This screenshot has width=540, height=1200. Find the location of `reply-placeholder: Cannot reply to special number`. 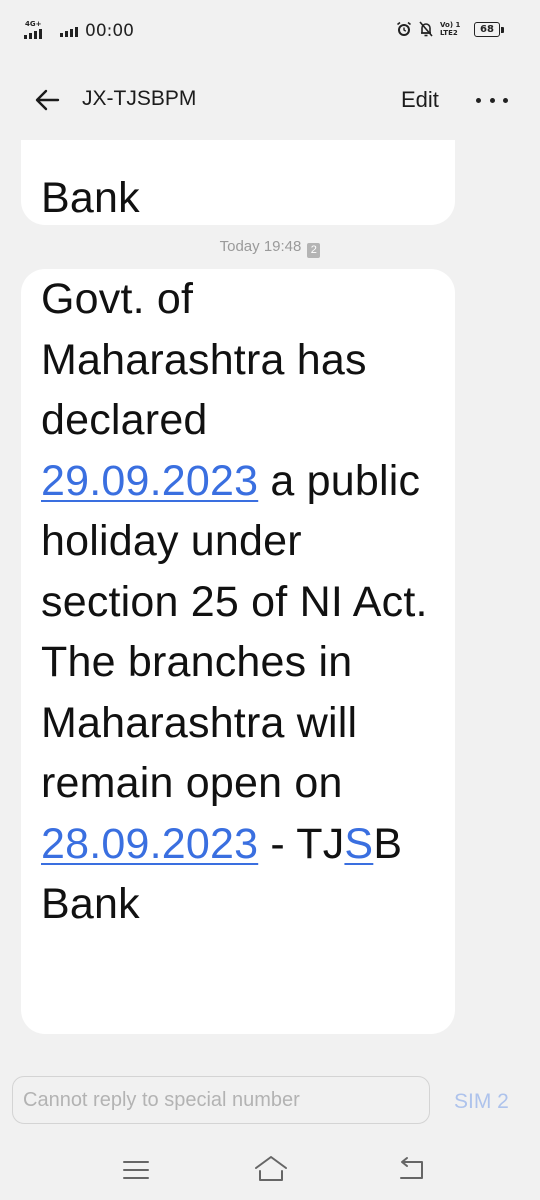

reply-placeholder: Cannot reply to special number is located at coordinates (161, 1100).